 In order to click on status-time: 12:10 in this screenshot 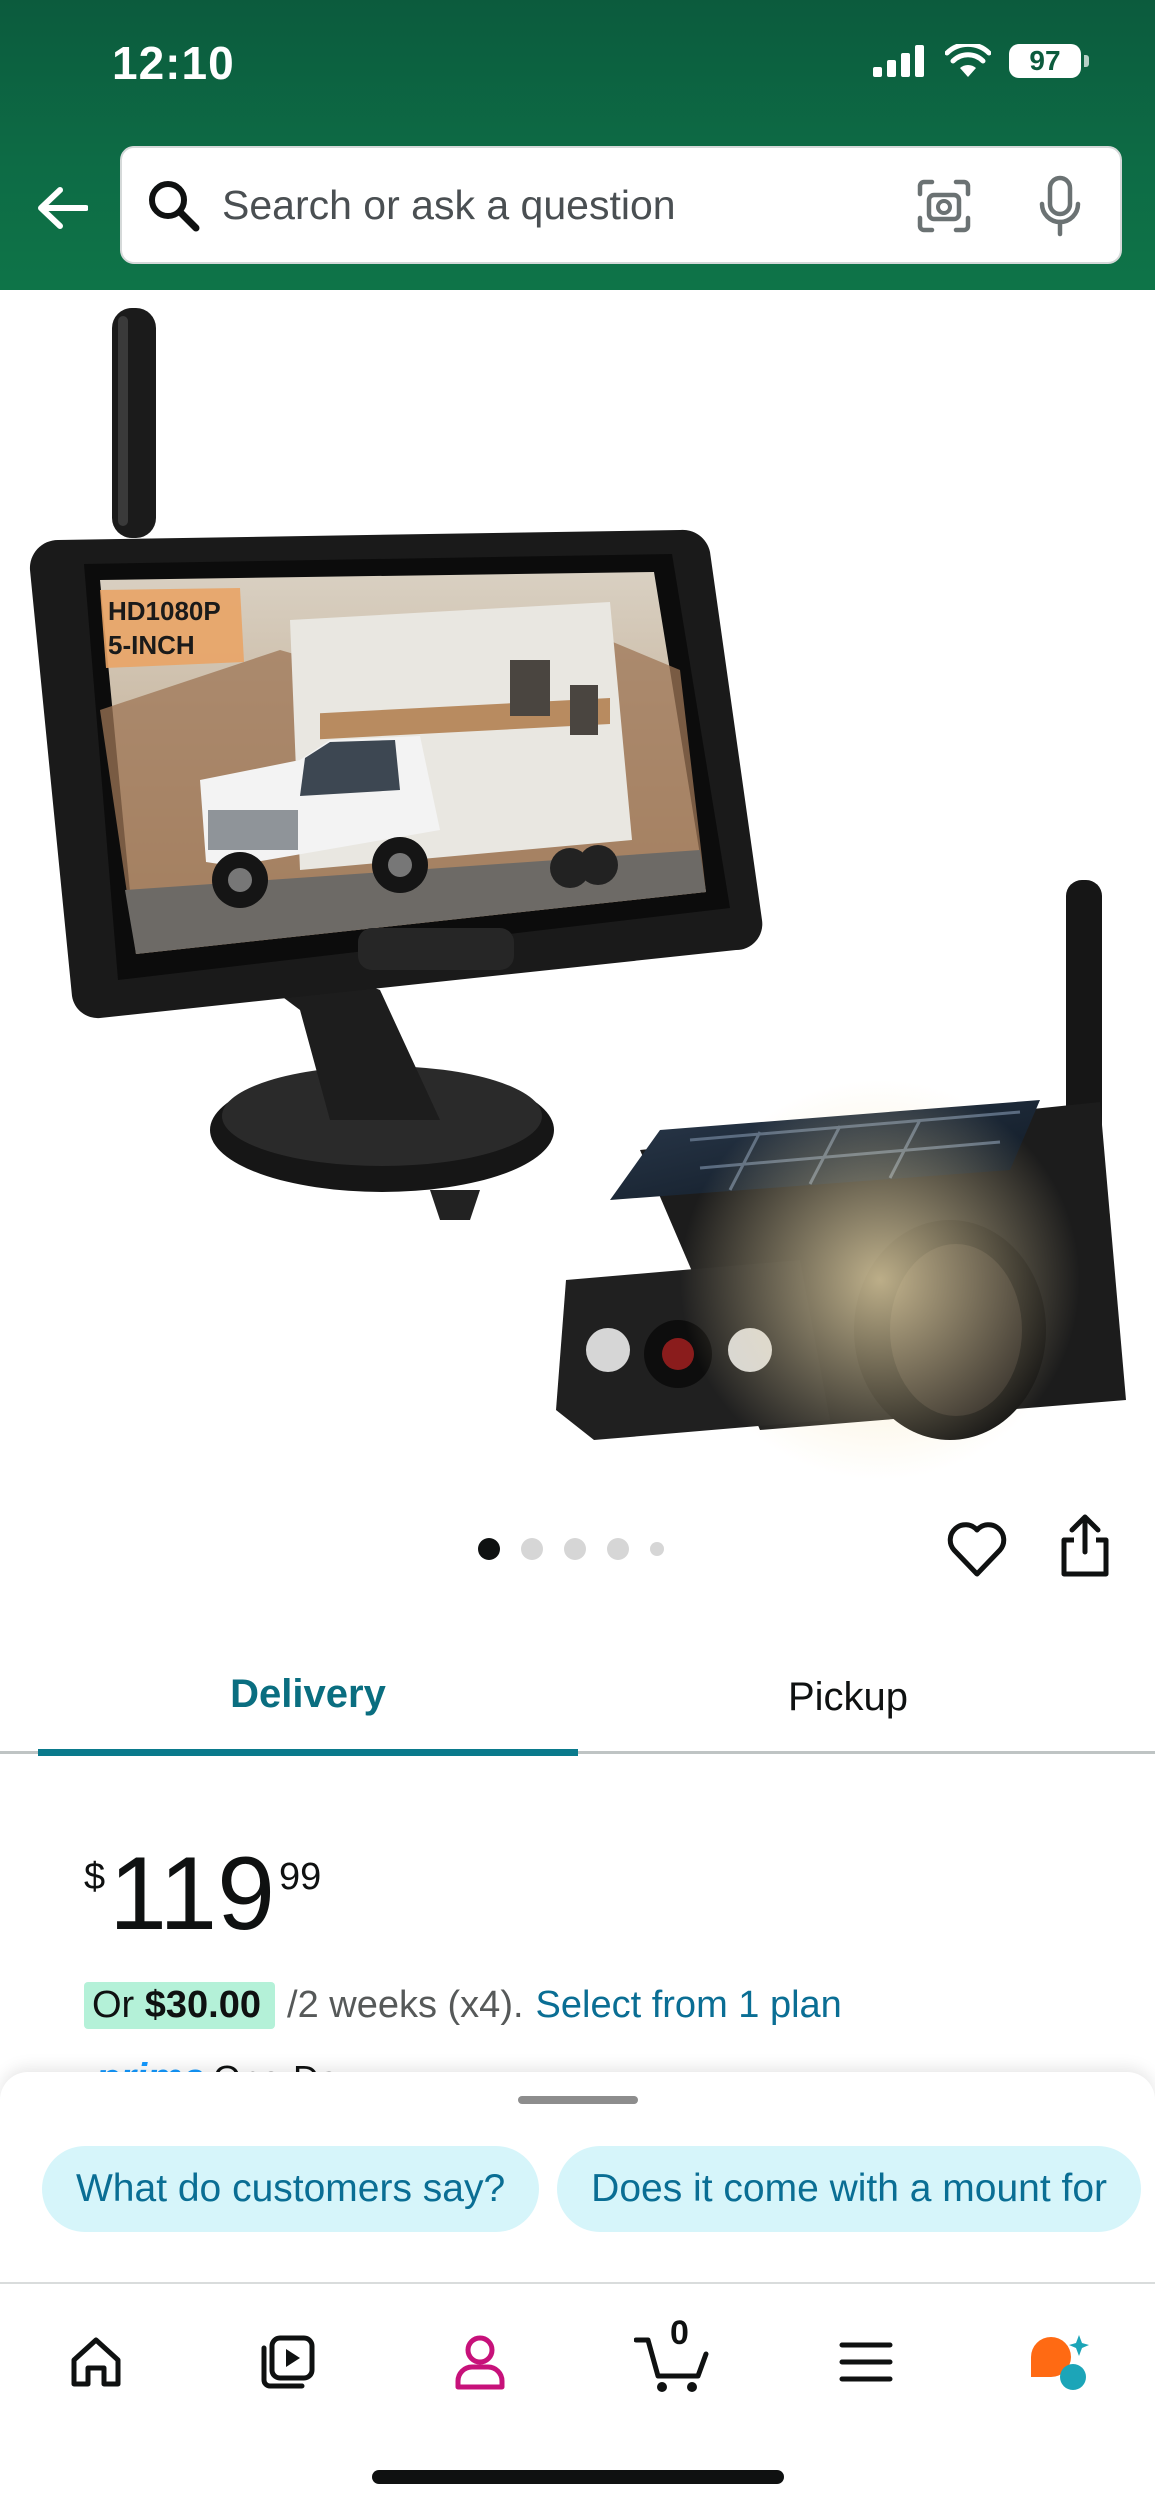, I will do `click(173, 63)`.